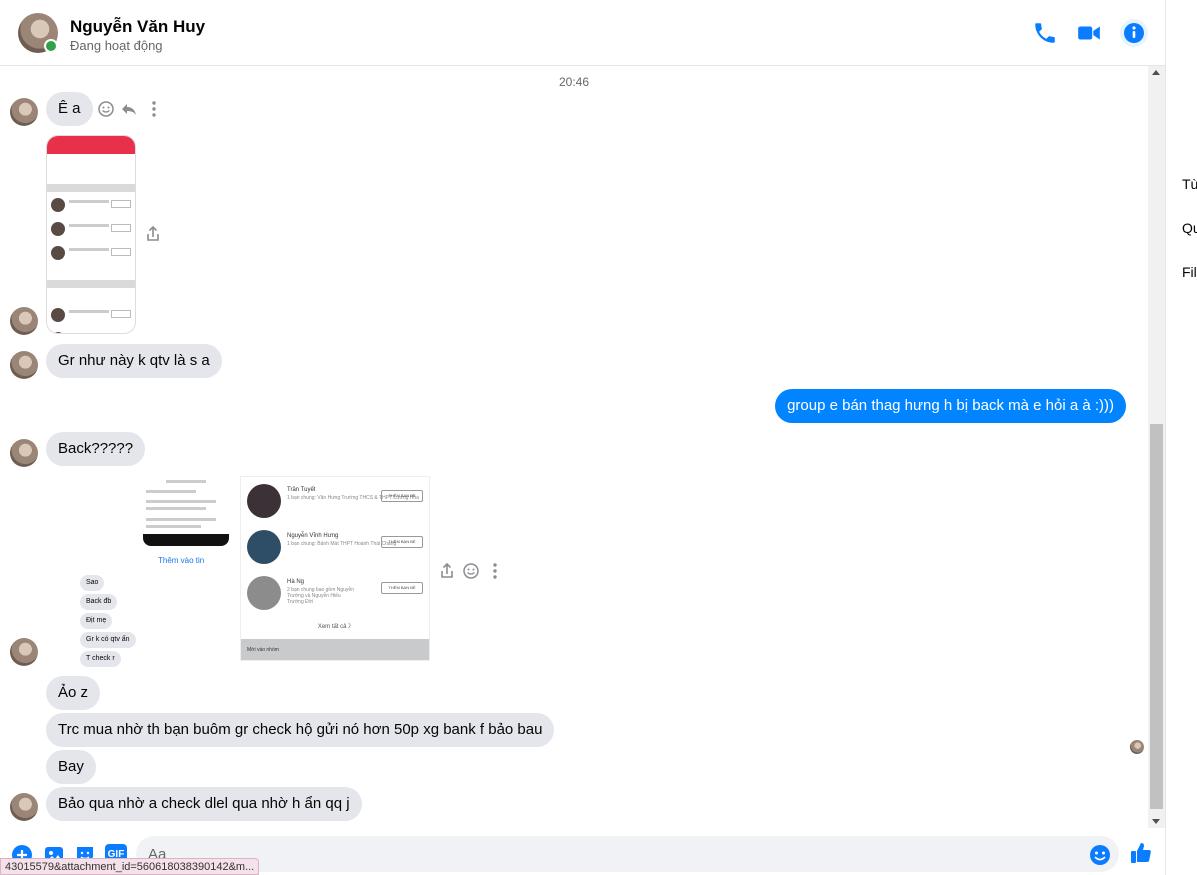 The image size is (1197, 875). Describe the element at coordinates (96, 449) in the screenshot. I see `incoming-message: Back?????` at that location.